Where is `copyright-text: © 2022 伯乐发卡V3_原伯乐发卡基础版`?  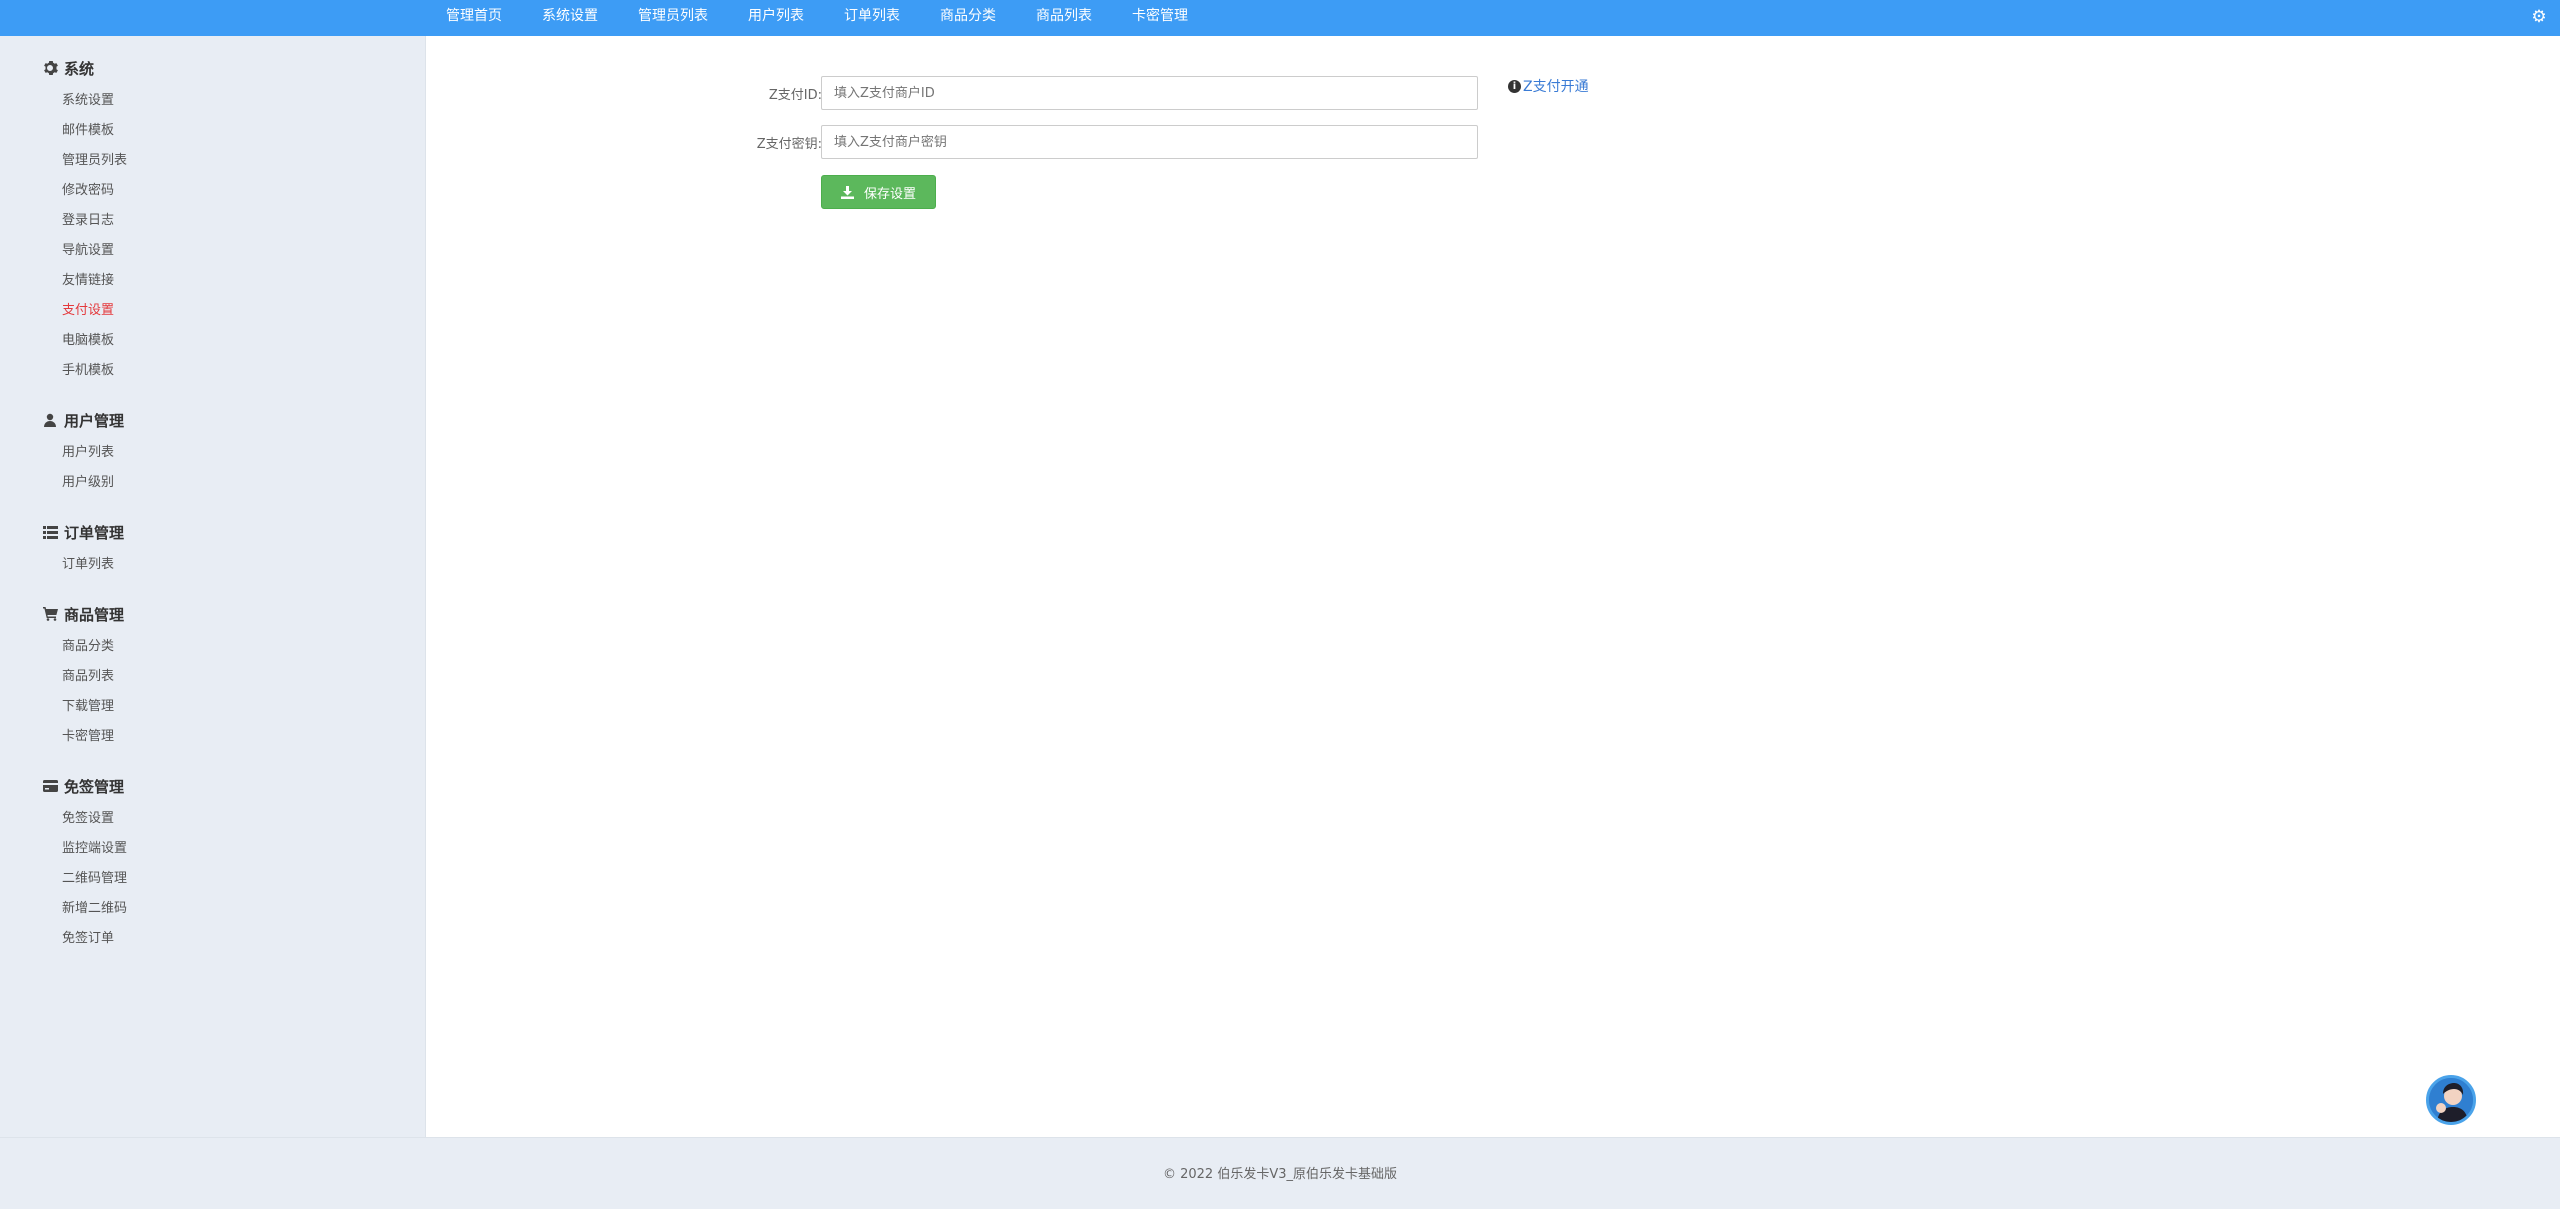 copyright-text: © 2022 伯乐发卡V3_原伯乐发卡基础版 is located at coordinates (1279, 1174).